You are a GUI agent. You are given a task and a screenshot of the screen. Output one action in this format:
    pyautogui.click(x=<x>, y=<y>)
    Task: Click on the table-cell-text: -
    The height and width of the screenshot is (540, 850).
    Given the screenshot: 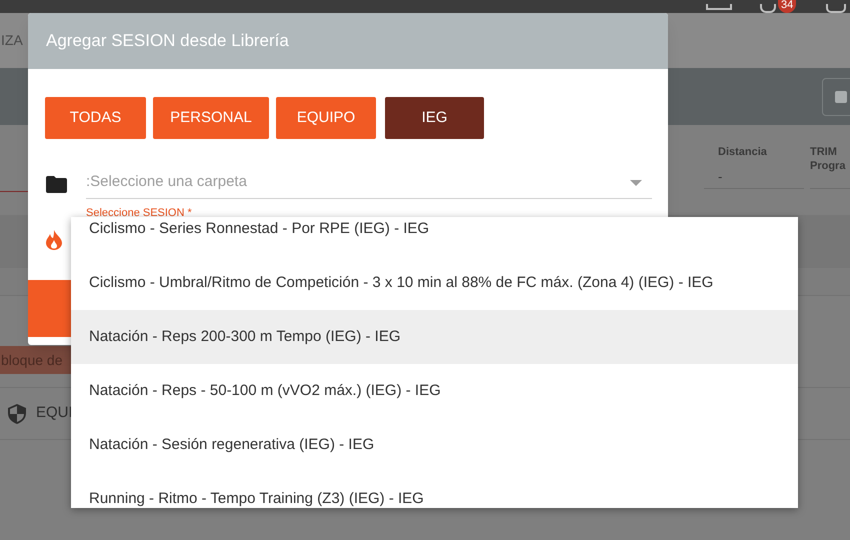 What is the action you would take?
    pyautogui.click(x=720, y=177)
    